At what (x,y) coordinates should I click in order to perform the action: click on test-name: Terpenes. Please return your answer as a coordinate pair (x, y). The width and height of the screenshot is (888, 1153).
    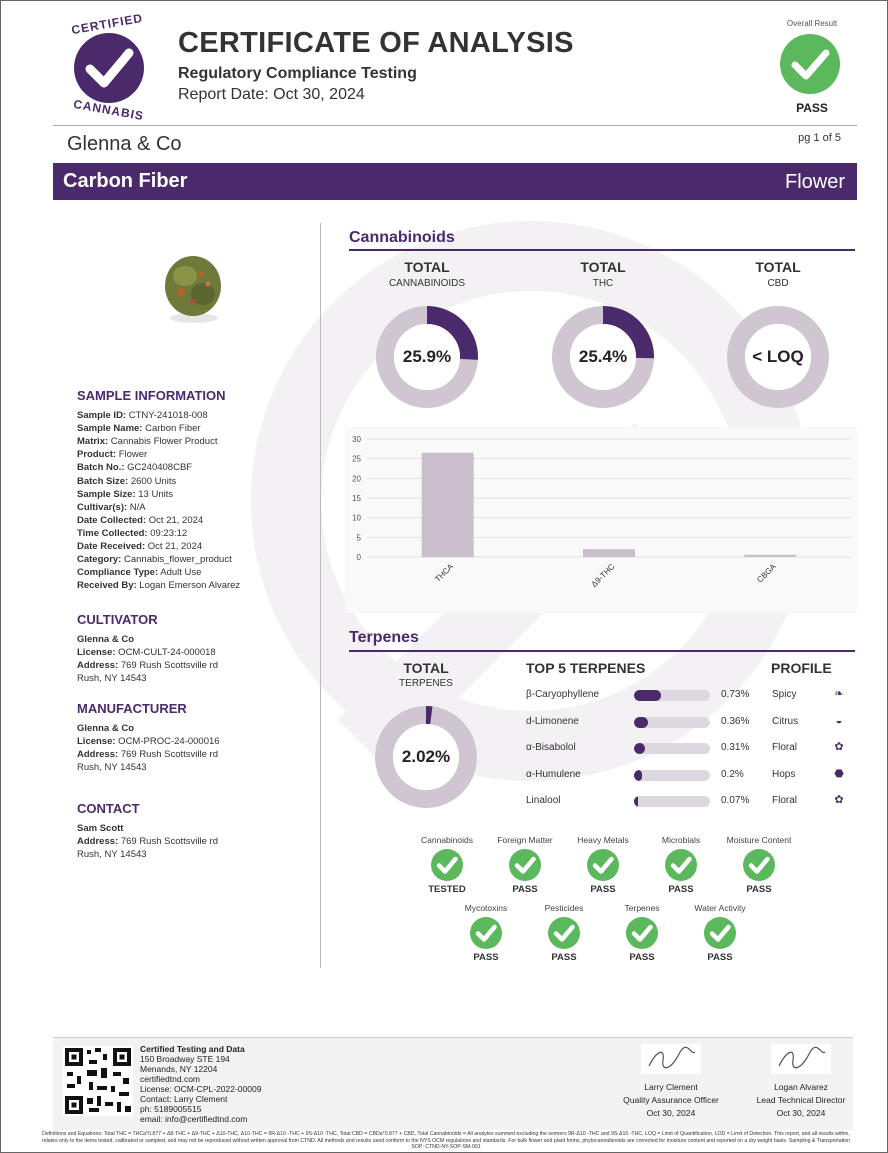
    Looking at the image, I should click on (642, 908).